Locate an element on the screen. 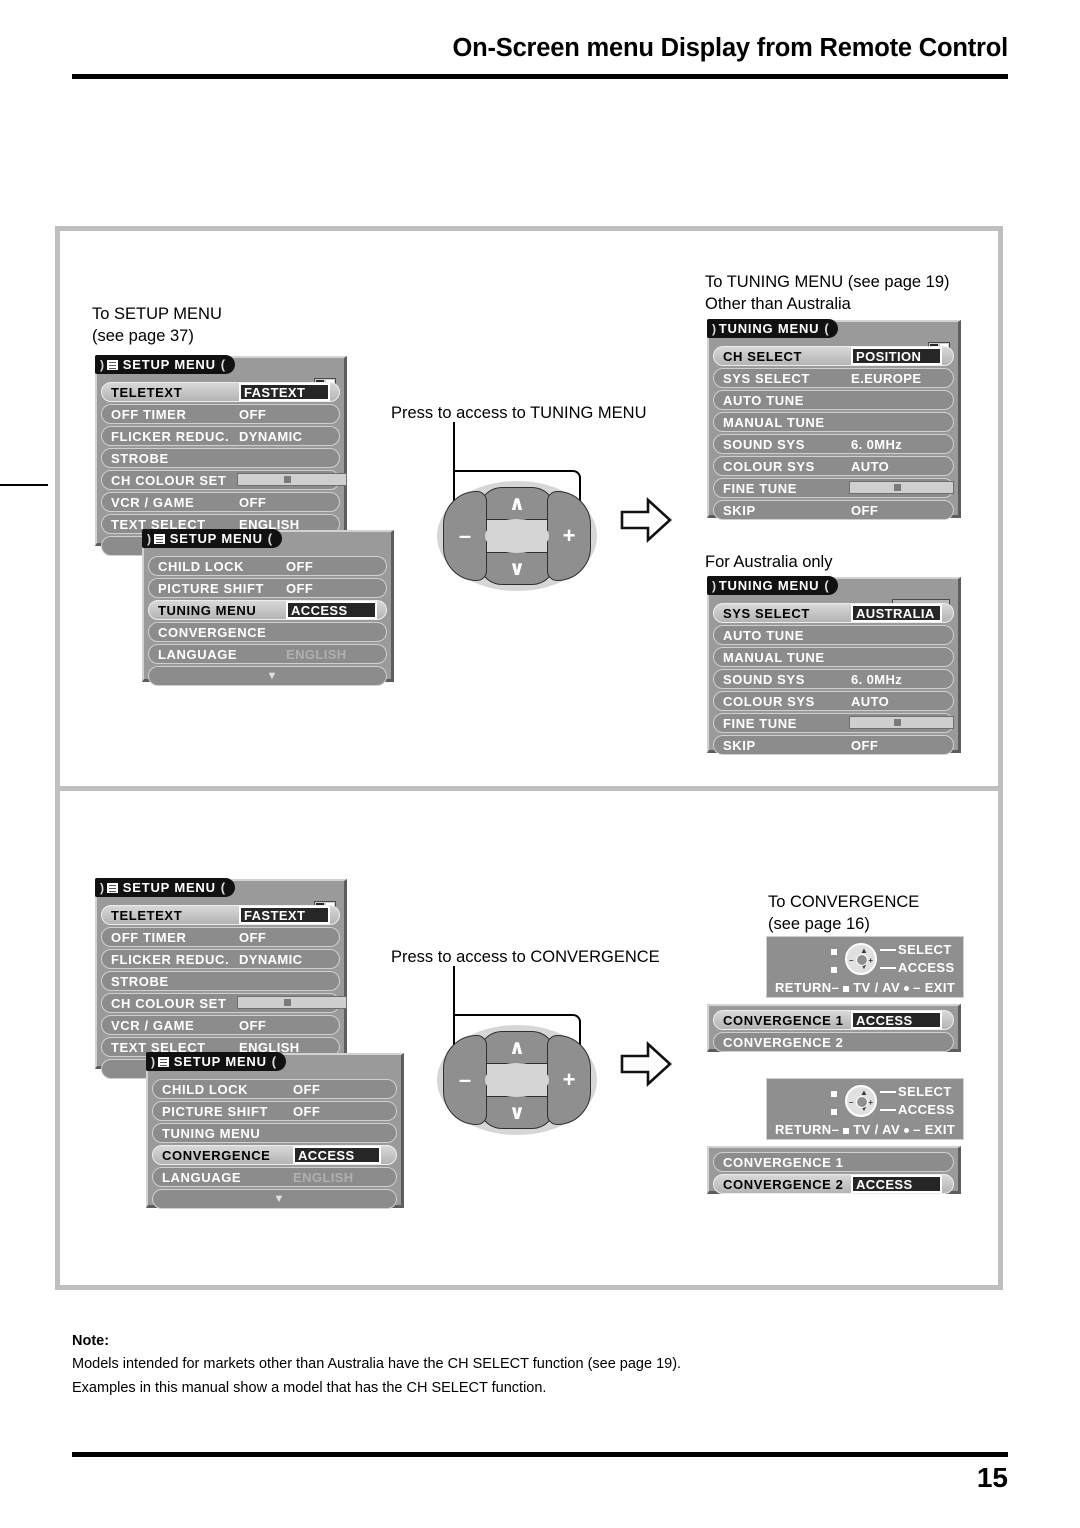  remote-dpad-bottom: ∧ ∨ – + is located at coordinates (517, 1080).